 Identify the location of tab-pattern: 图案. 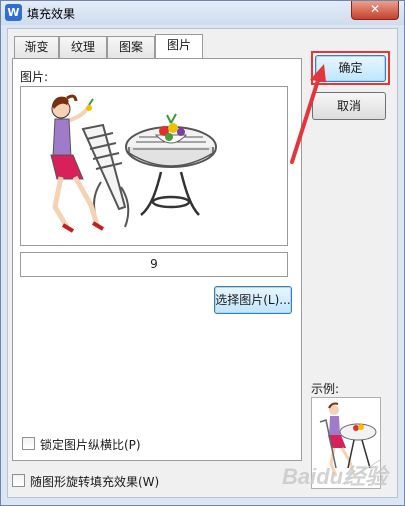
(131, 47).